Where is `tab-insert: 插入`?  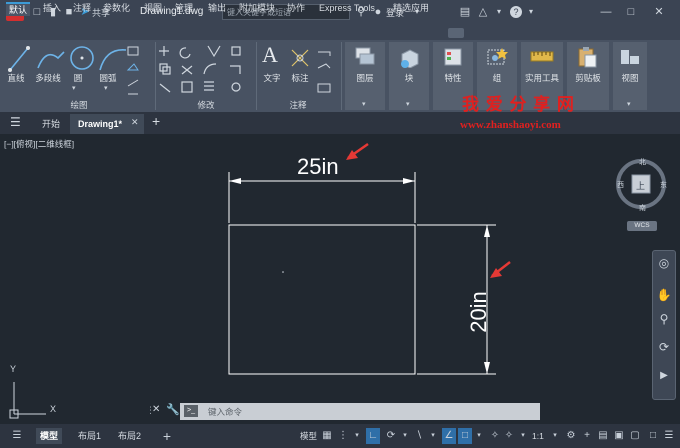
tab-insert: 插入 is located at coordinates (52, 9).